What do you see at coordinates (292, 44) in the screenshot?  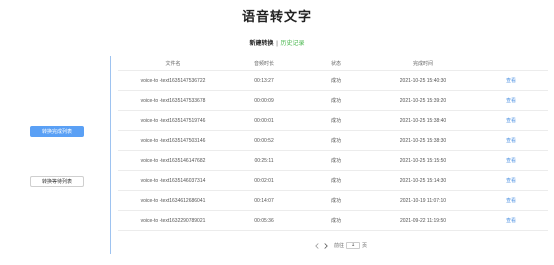 I see `history-link: 历史记录` at bounding box center [292, 44].